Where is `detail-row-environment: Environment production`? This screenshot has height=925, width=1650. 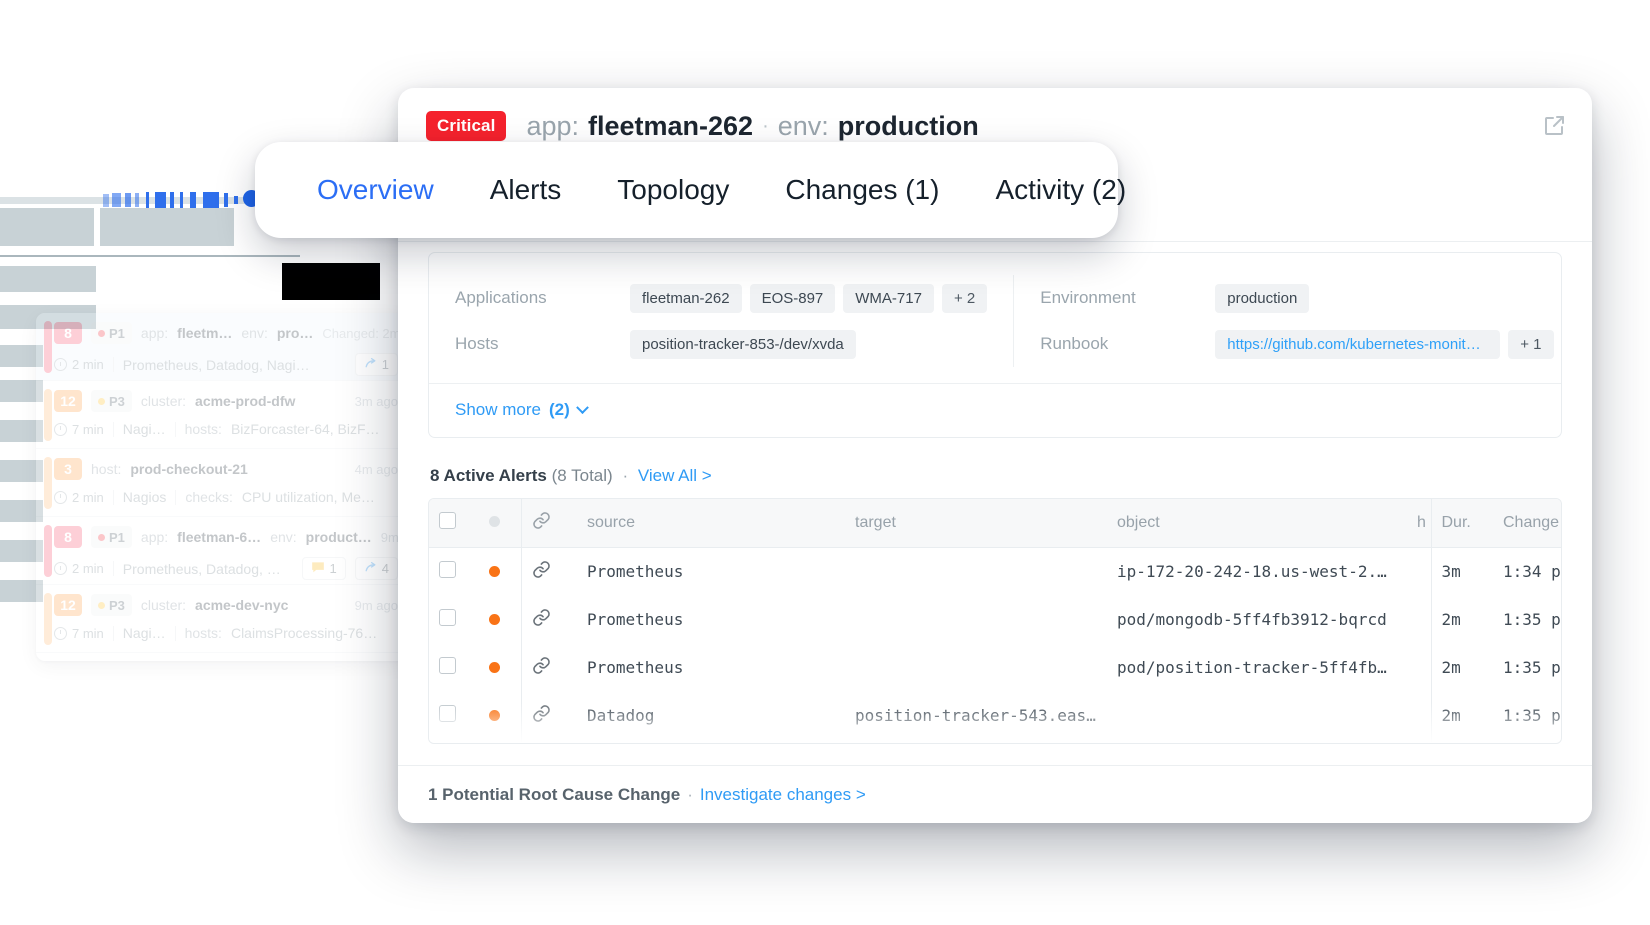
detail-row-environment: Environment production is located at coordinates (1296, 298).